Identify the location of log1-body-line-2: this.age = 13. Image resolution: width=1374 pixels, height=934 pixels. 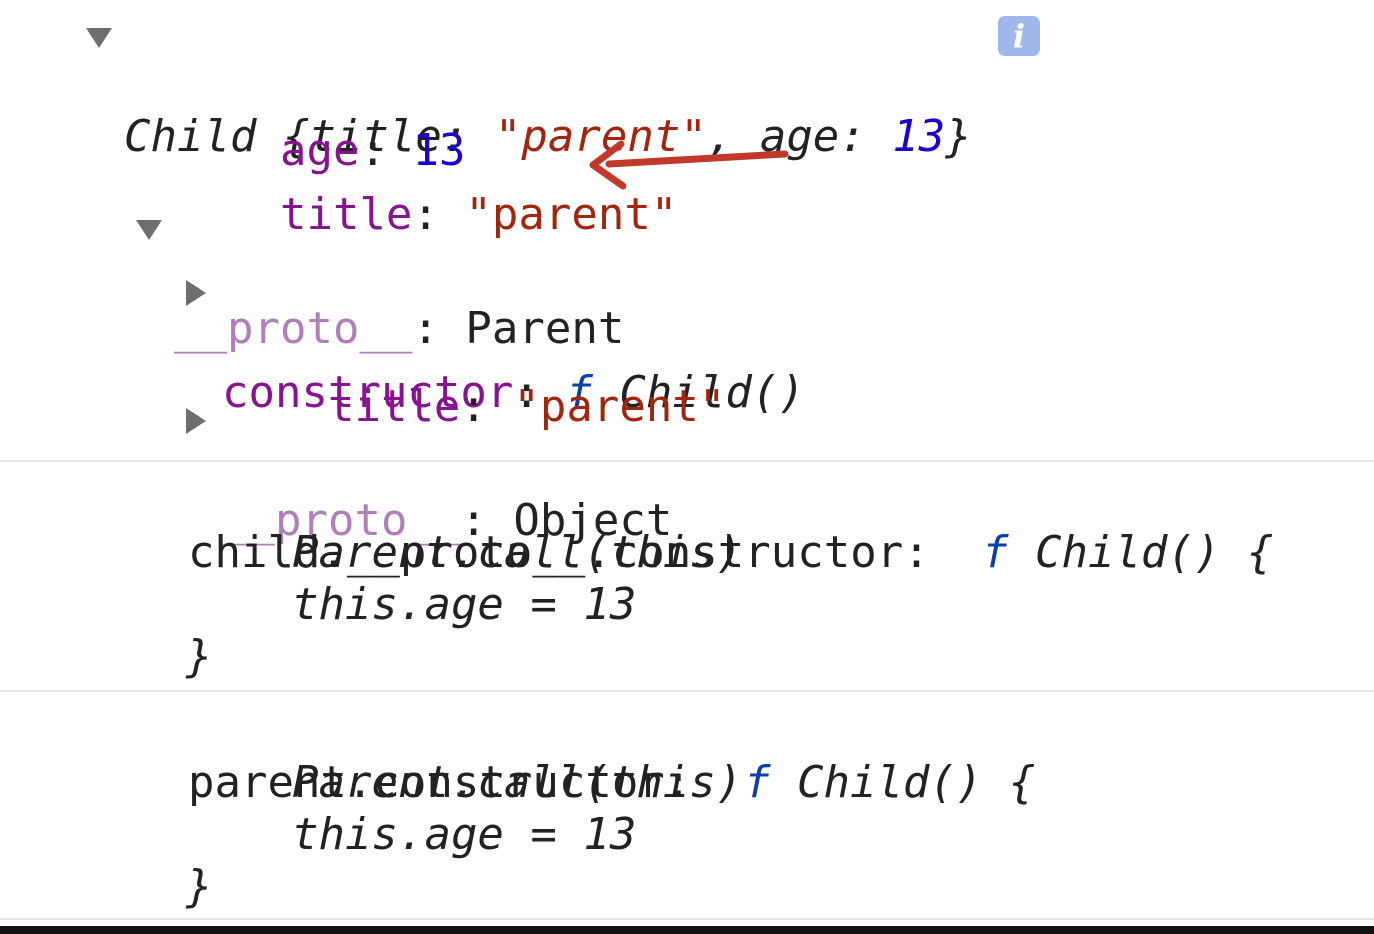
(464, 604).